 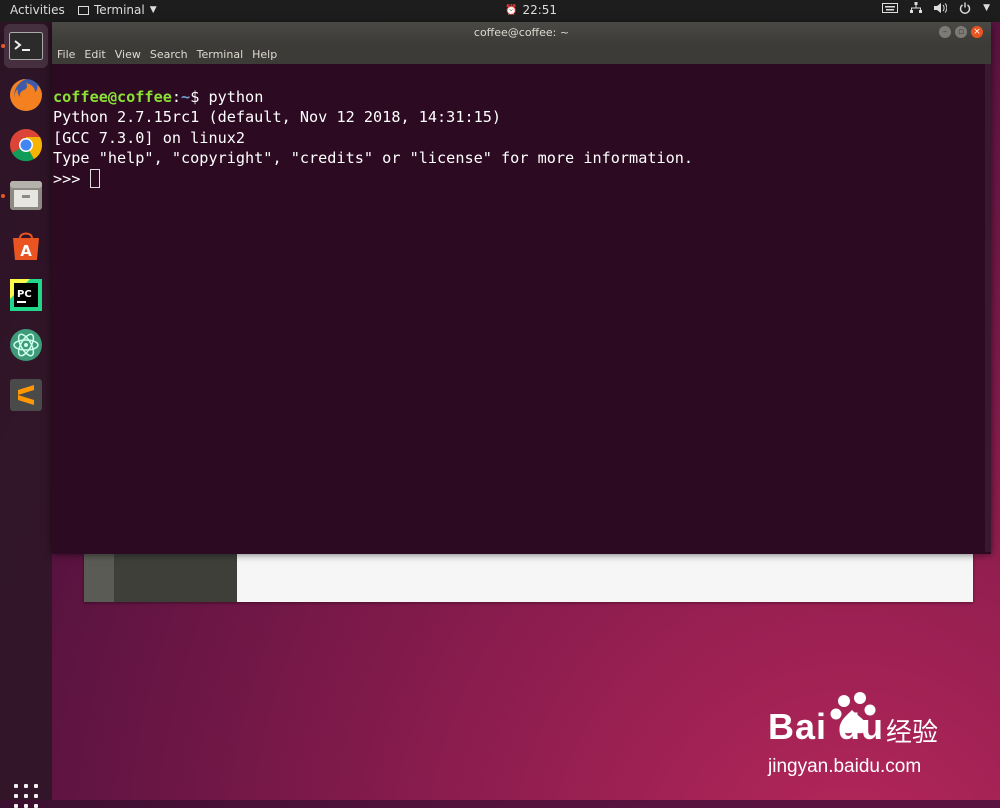 What do you see at coordinates (26, 796) in the screenshot?
I see `show-applications-button` at bounding box center [26, 796].